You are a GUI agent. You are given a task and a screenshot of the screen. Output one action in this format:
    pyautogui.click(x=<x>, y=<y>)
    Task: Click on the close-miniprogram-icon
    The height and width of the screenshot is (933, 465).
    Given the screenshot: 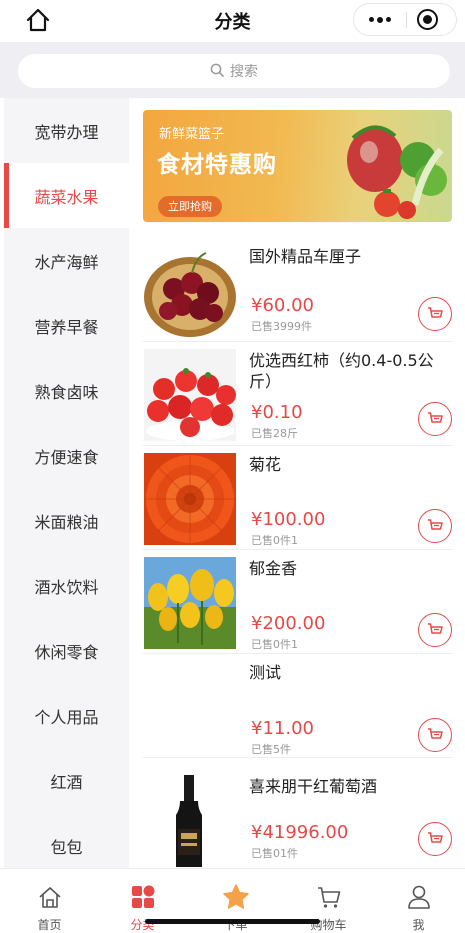 What is the action you would take?
    pyautogui.click(x=427, y=19)
    